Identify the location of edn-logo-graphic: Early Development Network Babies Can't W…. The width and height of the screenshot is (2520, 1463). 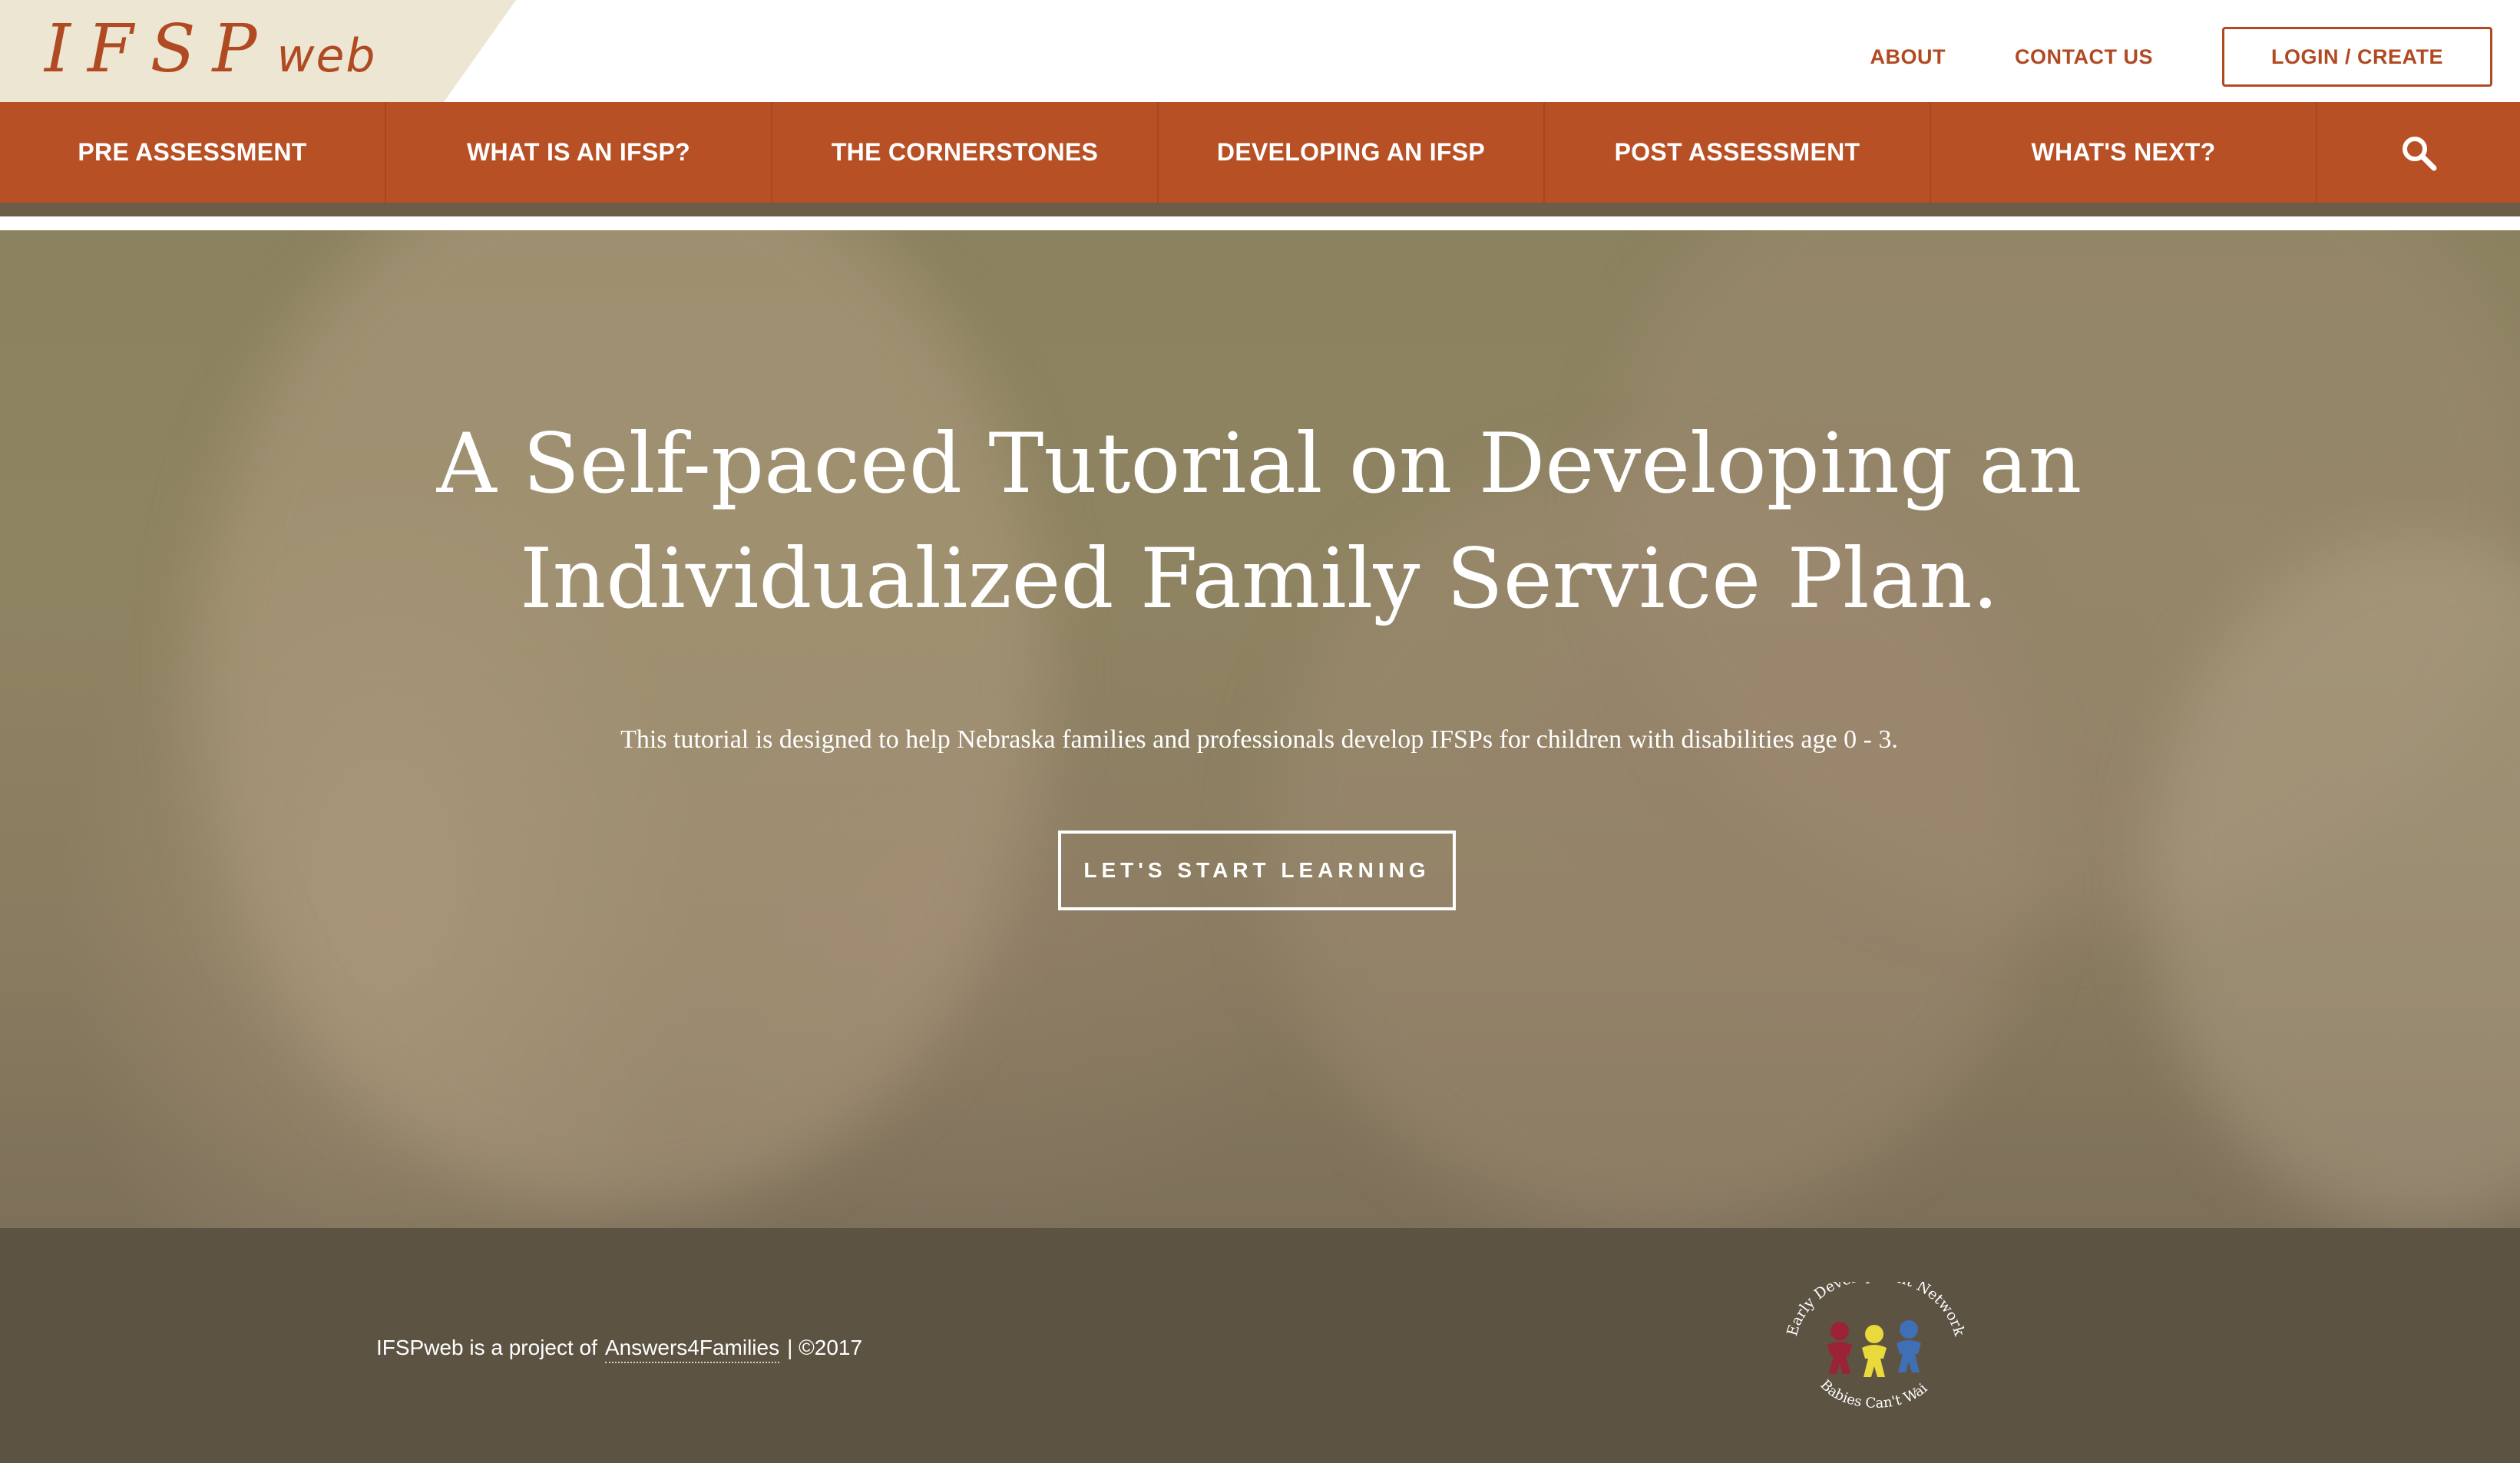
(1873, 1339).